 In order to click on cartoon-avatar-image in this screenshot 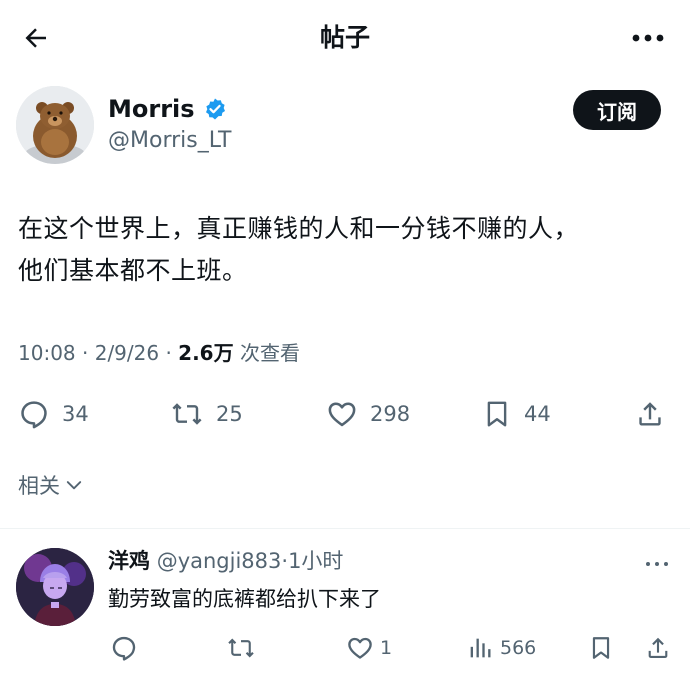, I will do `click(55, 587)`.